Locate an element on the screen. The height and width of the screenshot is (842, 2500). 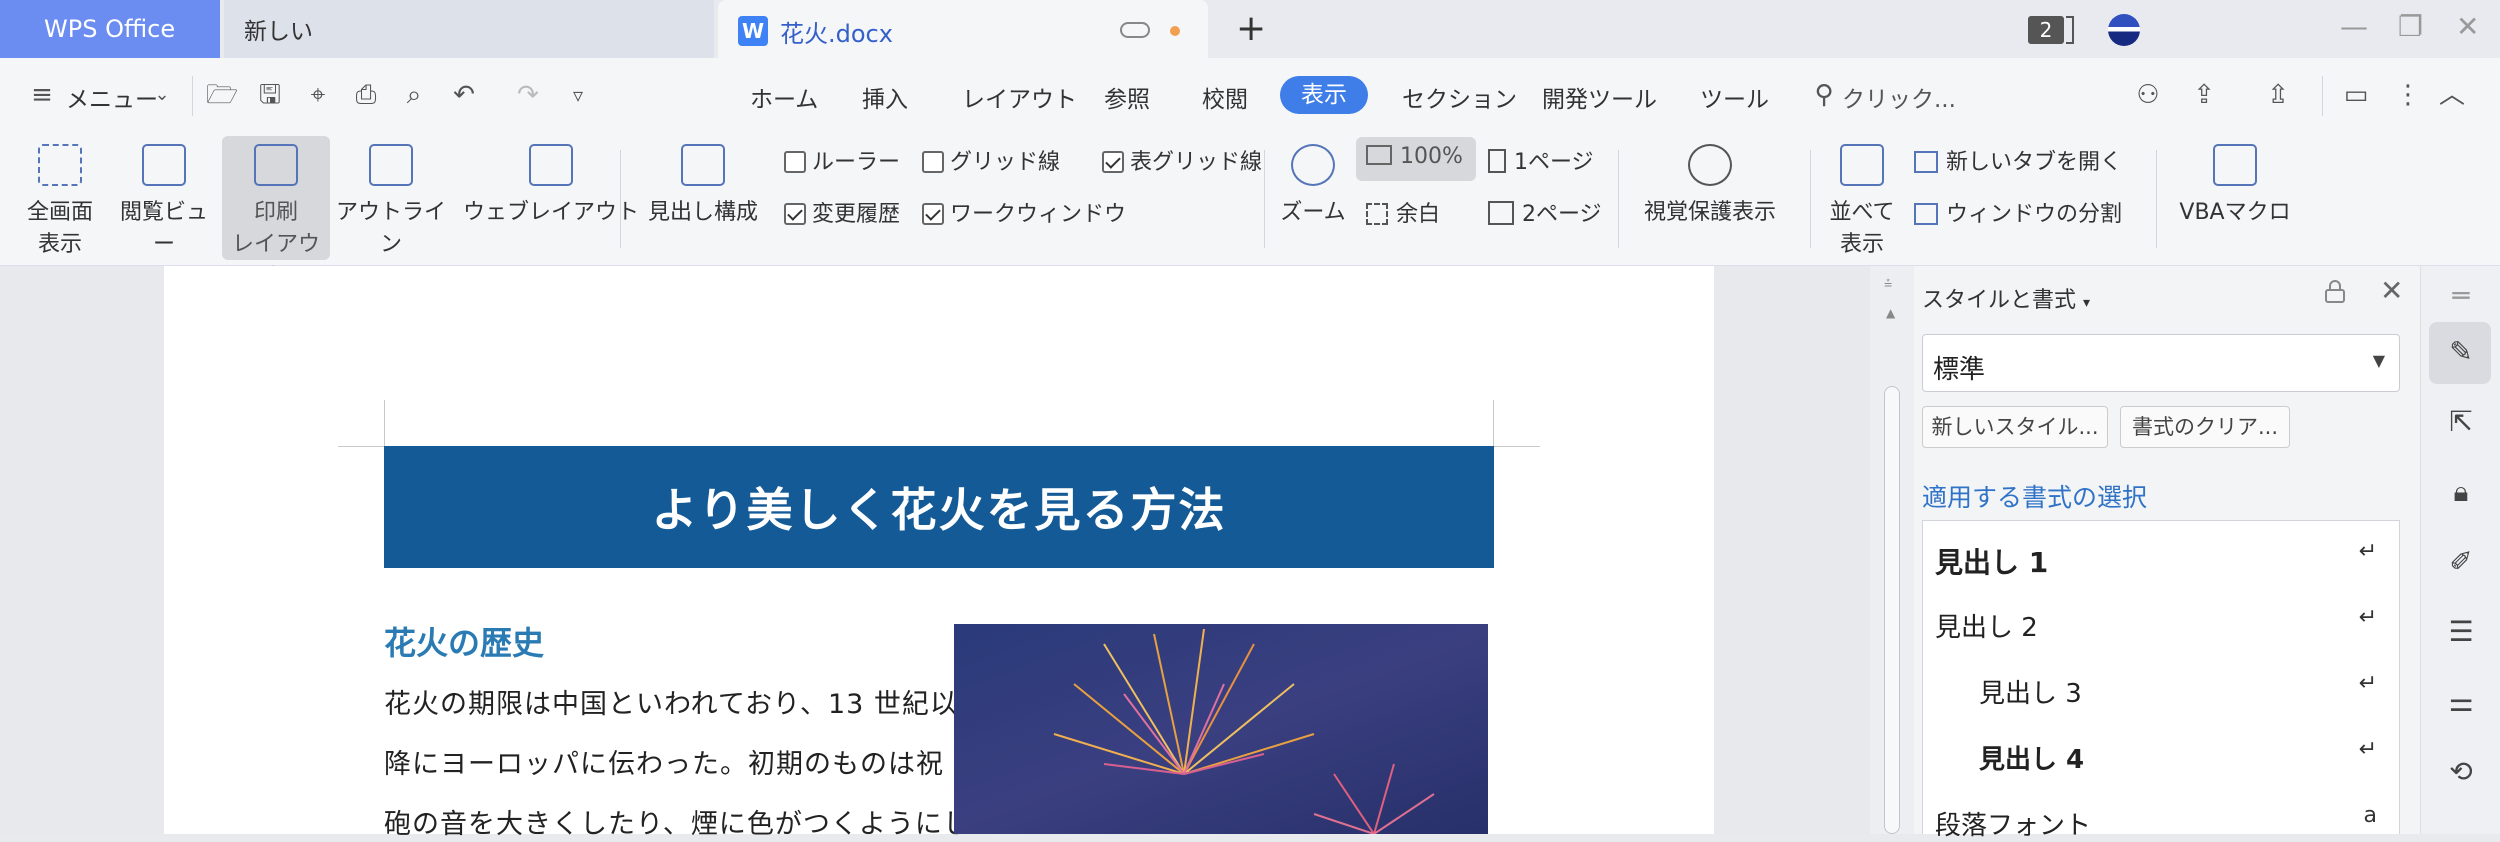
styles-pen-icon: ✎ is located at coordinates (2461, 352).